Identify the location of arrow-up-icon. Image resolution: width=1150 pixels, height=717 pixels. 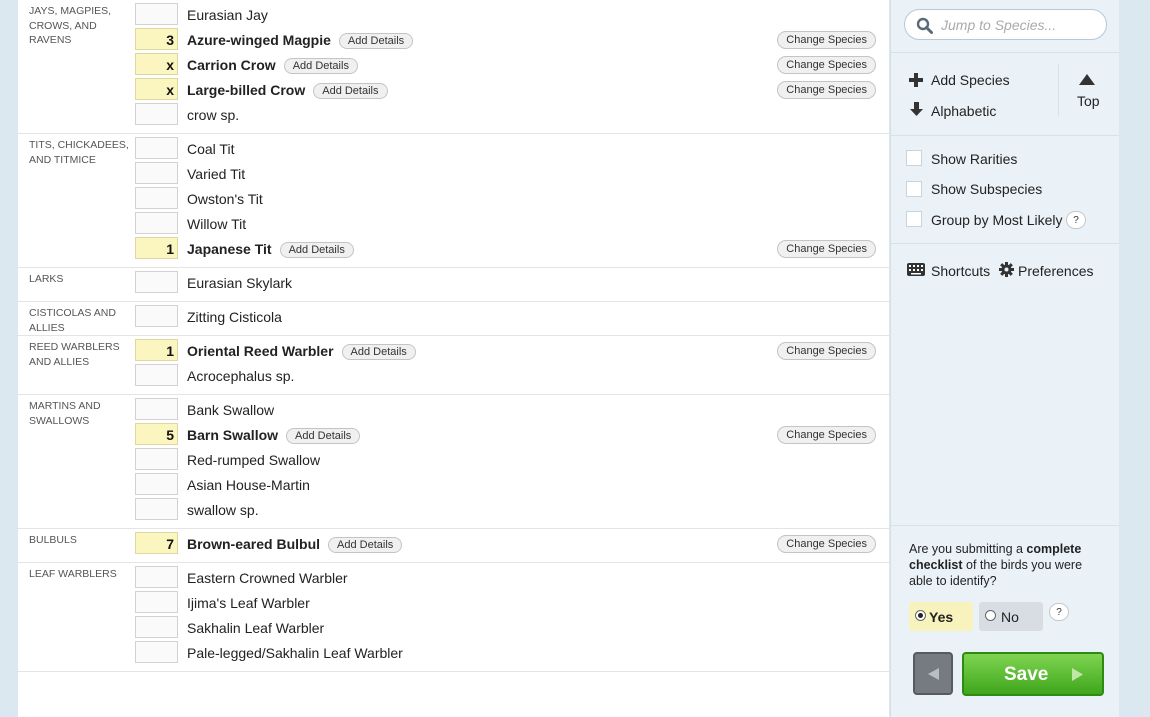
(1087, 79).